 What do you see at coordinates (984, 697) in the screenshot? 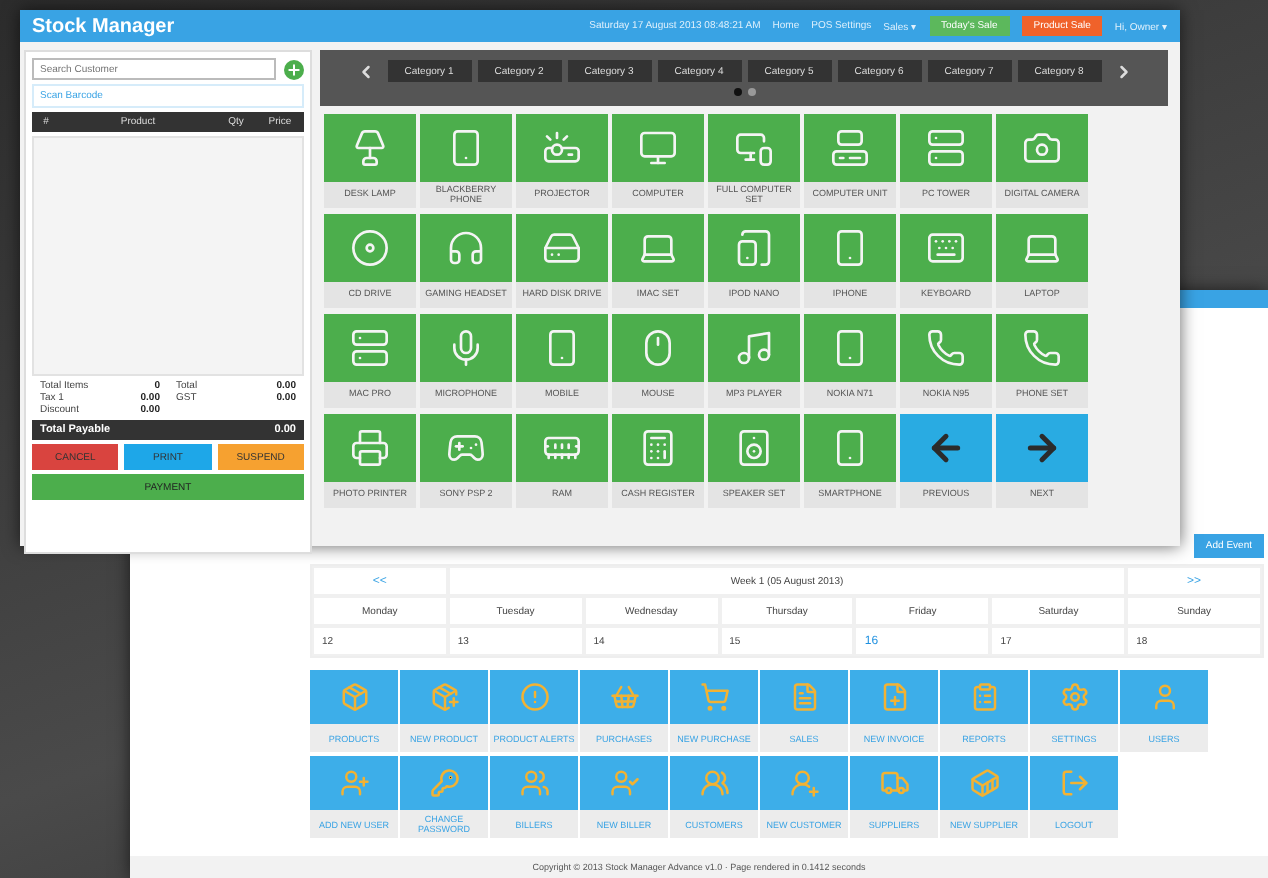
I see `clipboard-icon` at bounding box center [984, 697].